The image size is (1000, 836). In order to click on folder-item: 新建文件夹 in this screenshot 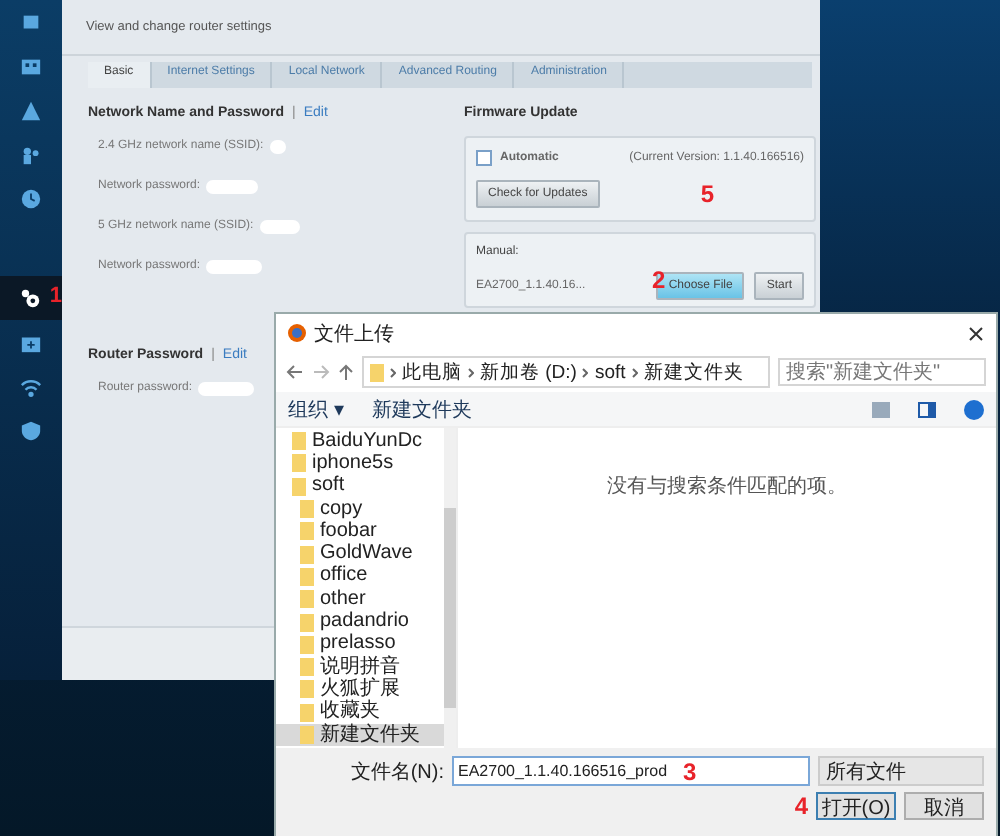, I will do `click(360, 735)`.